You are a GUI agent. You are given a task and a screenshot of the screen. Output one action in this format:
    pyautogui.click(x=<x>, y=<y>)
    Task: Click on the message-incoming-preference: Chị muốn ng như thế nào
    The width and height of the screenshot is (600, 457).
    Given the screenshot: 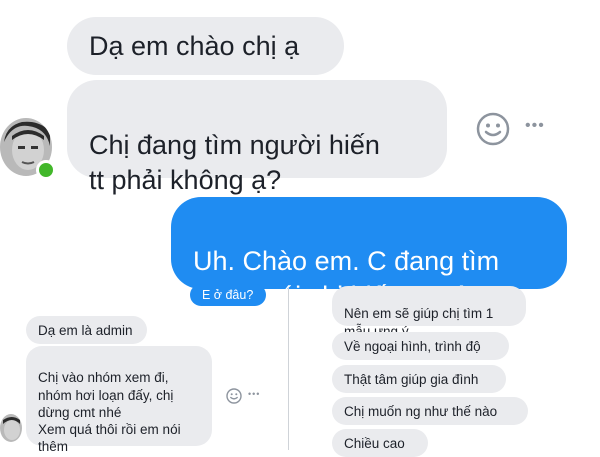 What is the action you would take?
    pyautogui.click(x=430, y=411)
    